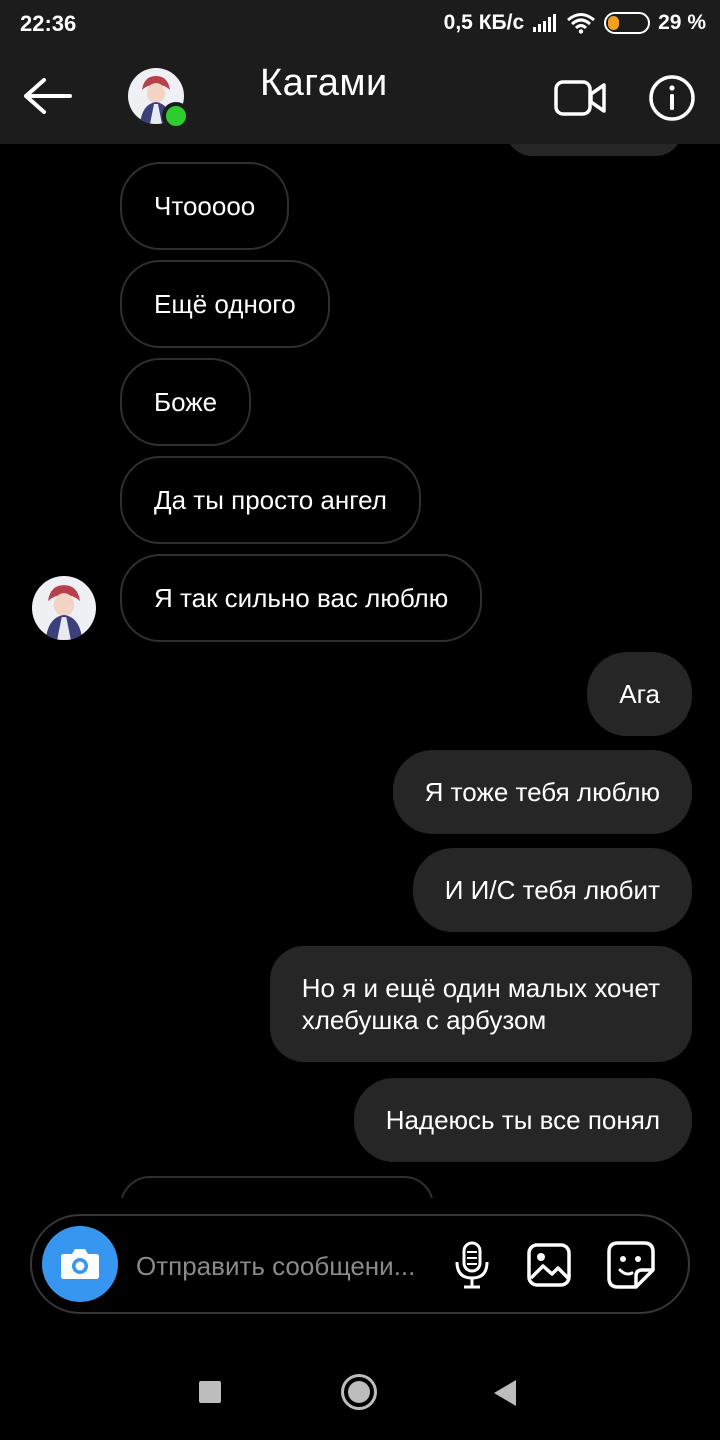 This screenshot has width=720, height=1440. What do you see at coordinates (505, 1393) in the screenshot?
I see `back-triangle-icon` at bounding box center [505, 1393].